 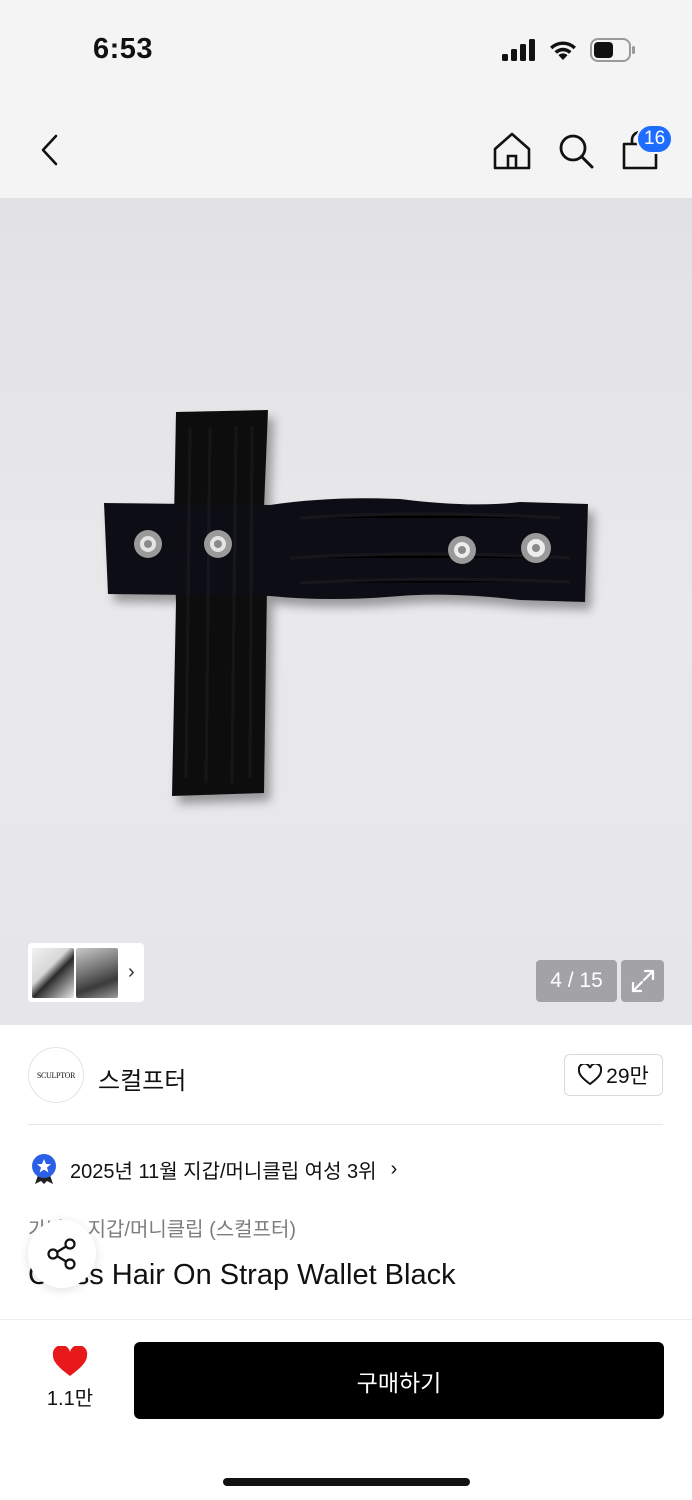 I want to click on image-page-counter: 4 / 15, so click(x=576, y=981).